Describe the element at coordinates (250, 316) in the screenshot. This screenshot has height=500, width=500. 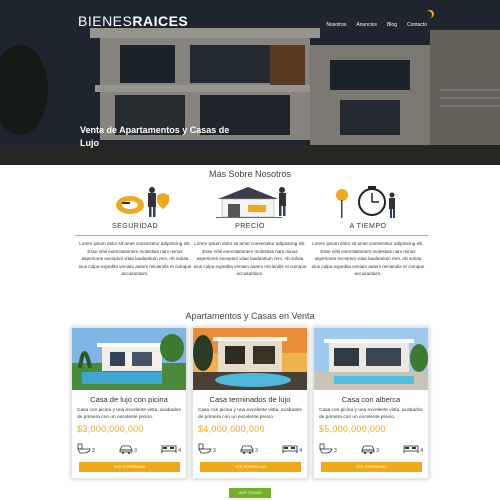
I see `listings-section-title: Apartamentos y Casas en Venta` at that location.